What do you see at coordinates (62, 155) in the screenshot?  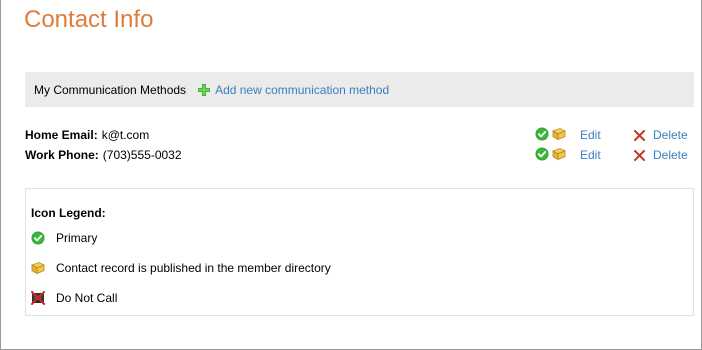 I see `contact-label: Work Phone:` at bounding box center [62, 155].